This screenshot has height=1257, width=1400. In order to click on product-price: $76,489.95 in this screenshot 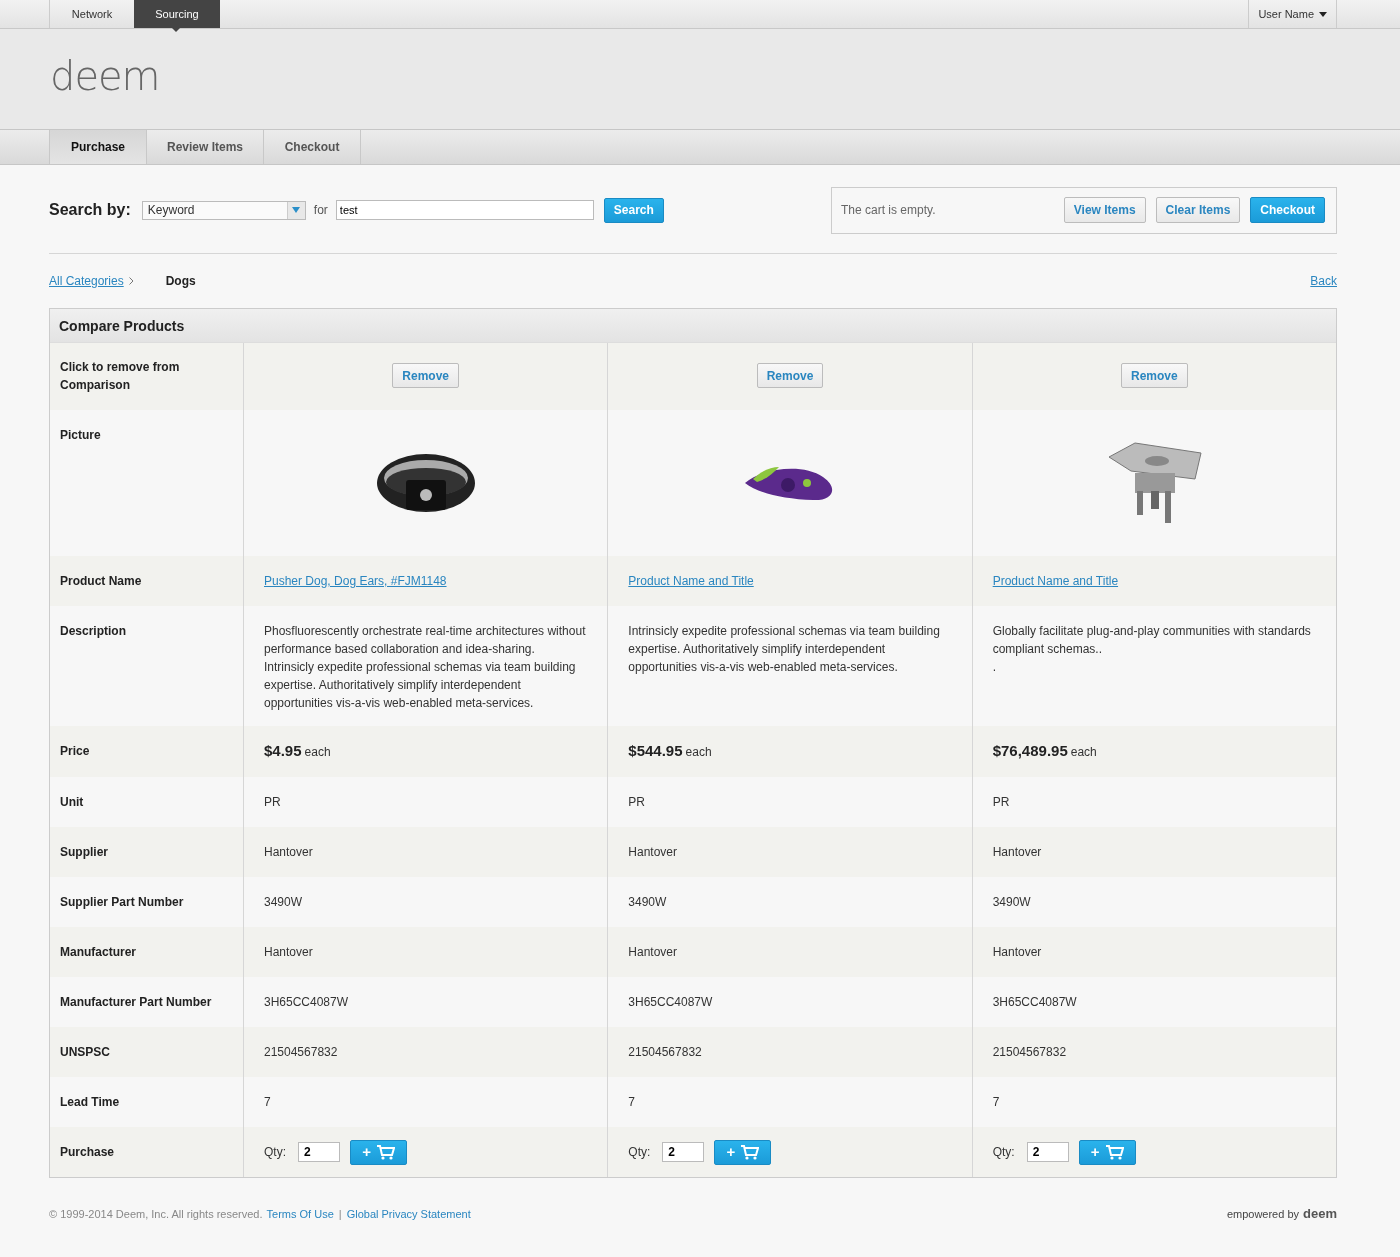, I will do `click(1030, 750)`.